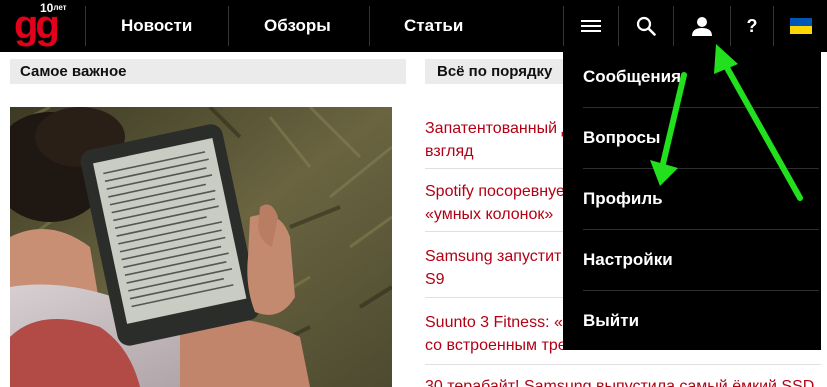 This screenshot has height=387, width=827. I want to click on logo-badge-number: 10, so click(47, 8).